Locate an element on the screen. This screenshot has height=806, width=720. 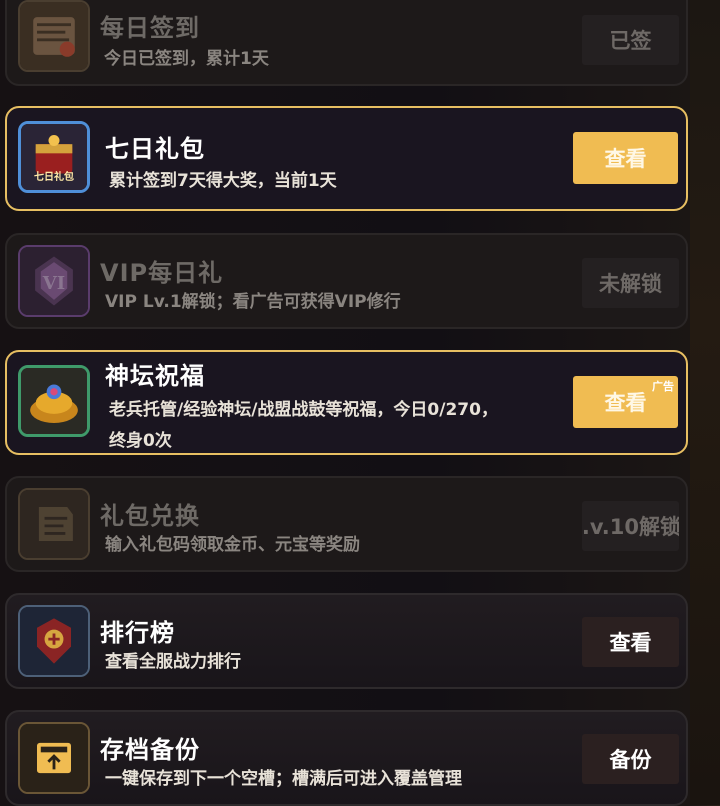
save-backup-card: 存档备份 一键保存到下一个空槽；槽满后可进入覆盖管理 备份 is located at coordinates (346, 758).